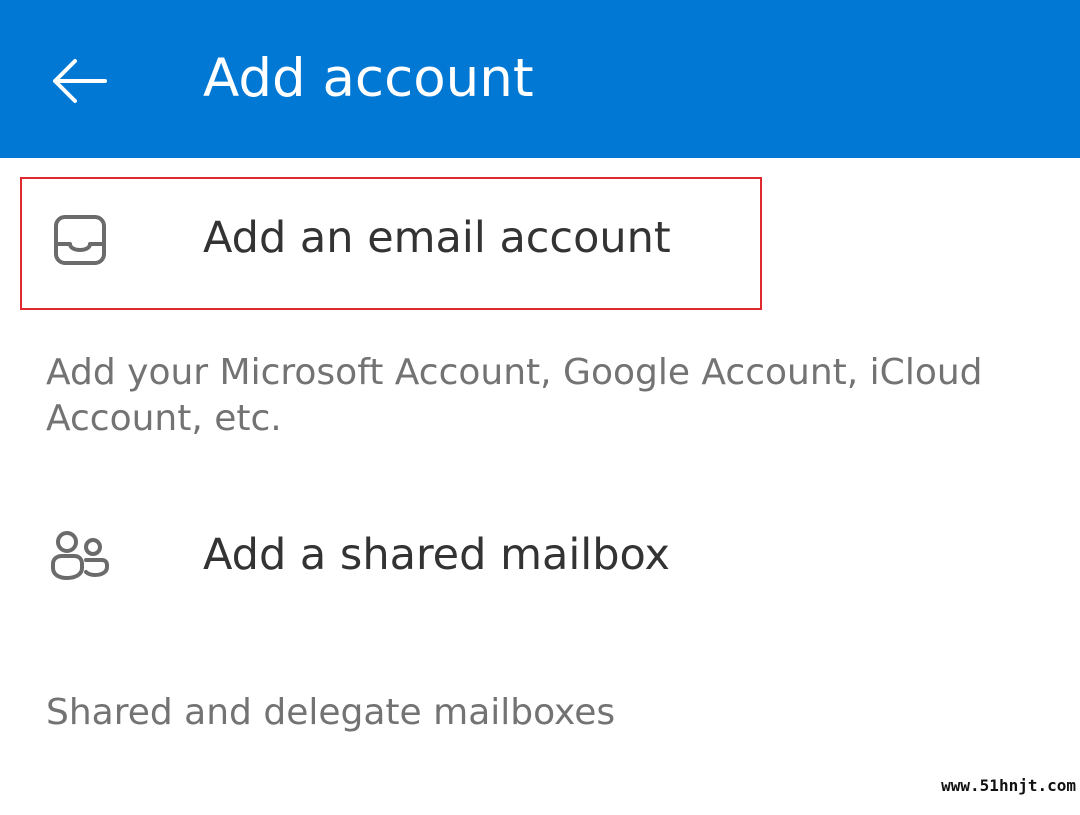 The width and height of the screenshot is (1080, 815). Describe the element at coordinates (436, 555) in the screenshot. I see `add-shared-mailbox-label: Add a shared mailbox` at that location.